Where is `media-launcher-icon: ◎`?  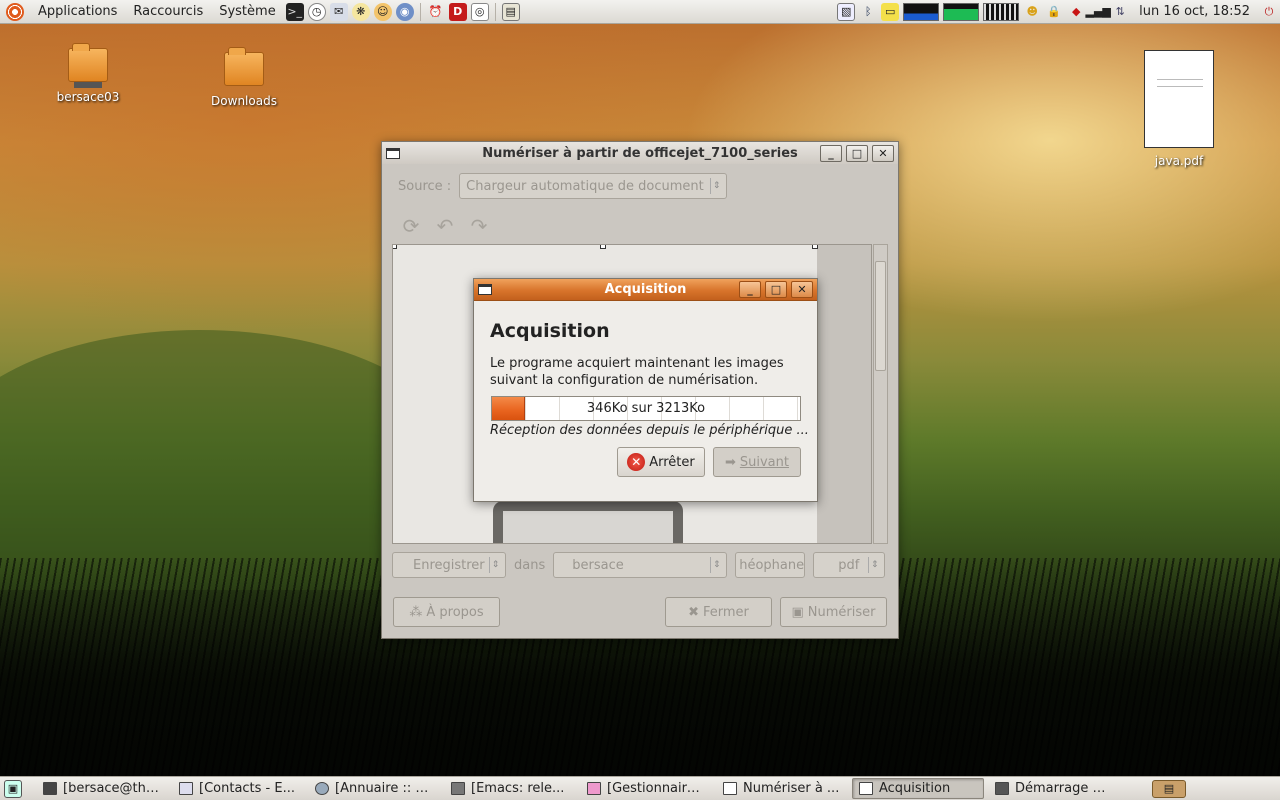
media-launcher-icon: ◎ is located at coordinates (479, 11).